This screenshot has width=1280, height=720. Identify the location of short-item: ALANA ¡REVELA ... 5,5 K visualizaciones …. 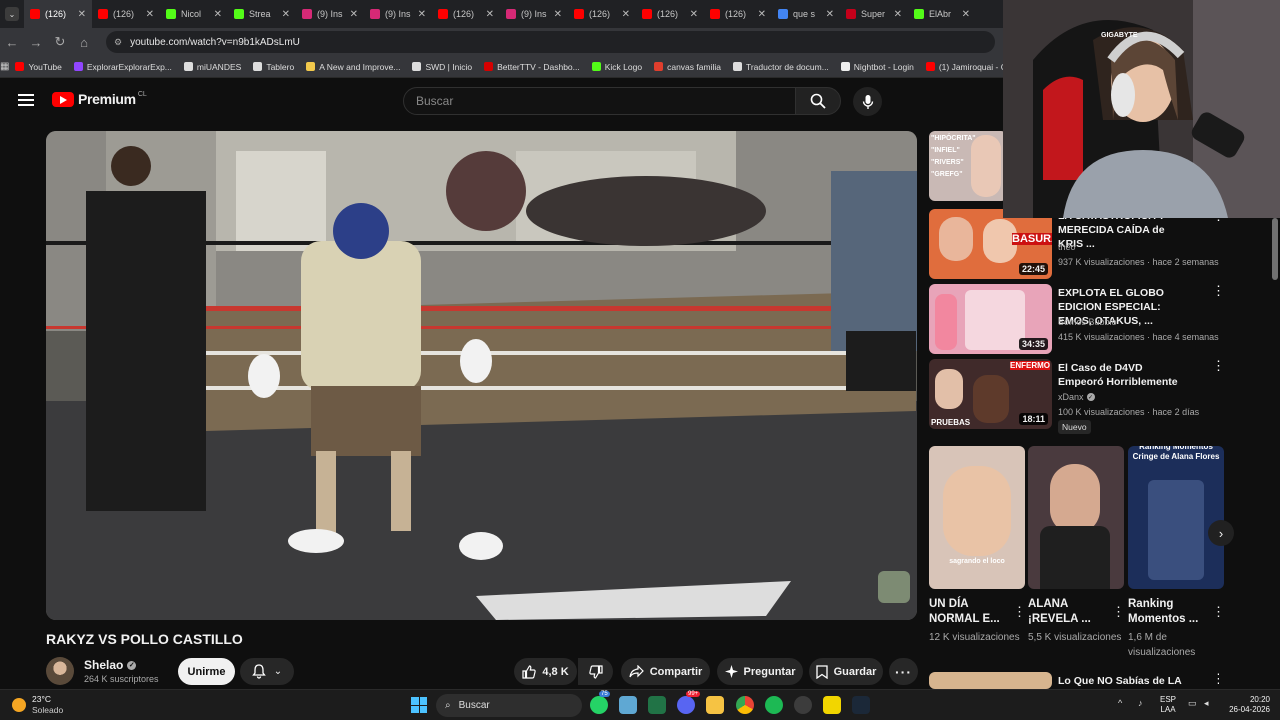
(1076, 545).